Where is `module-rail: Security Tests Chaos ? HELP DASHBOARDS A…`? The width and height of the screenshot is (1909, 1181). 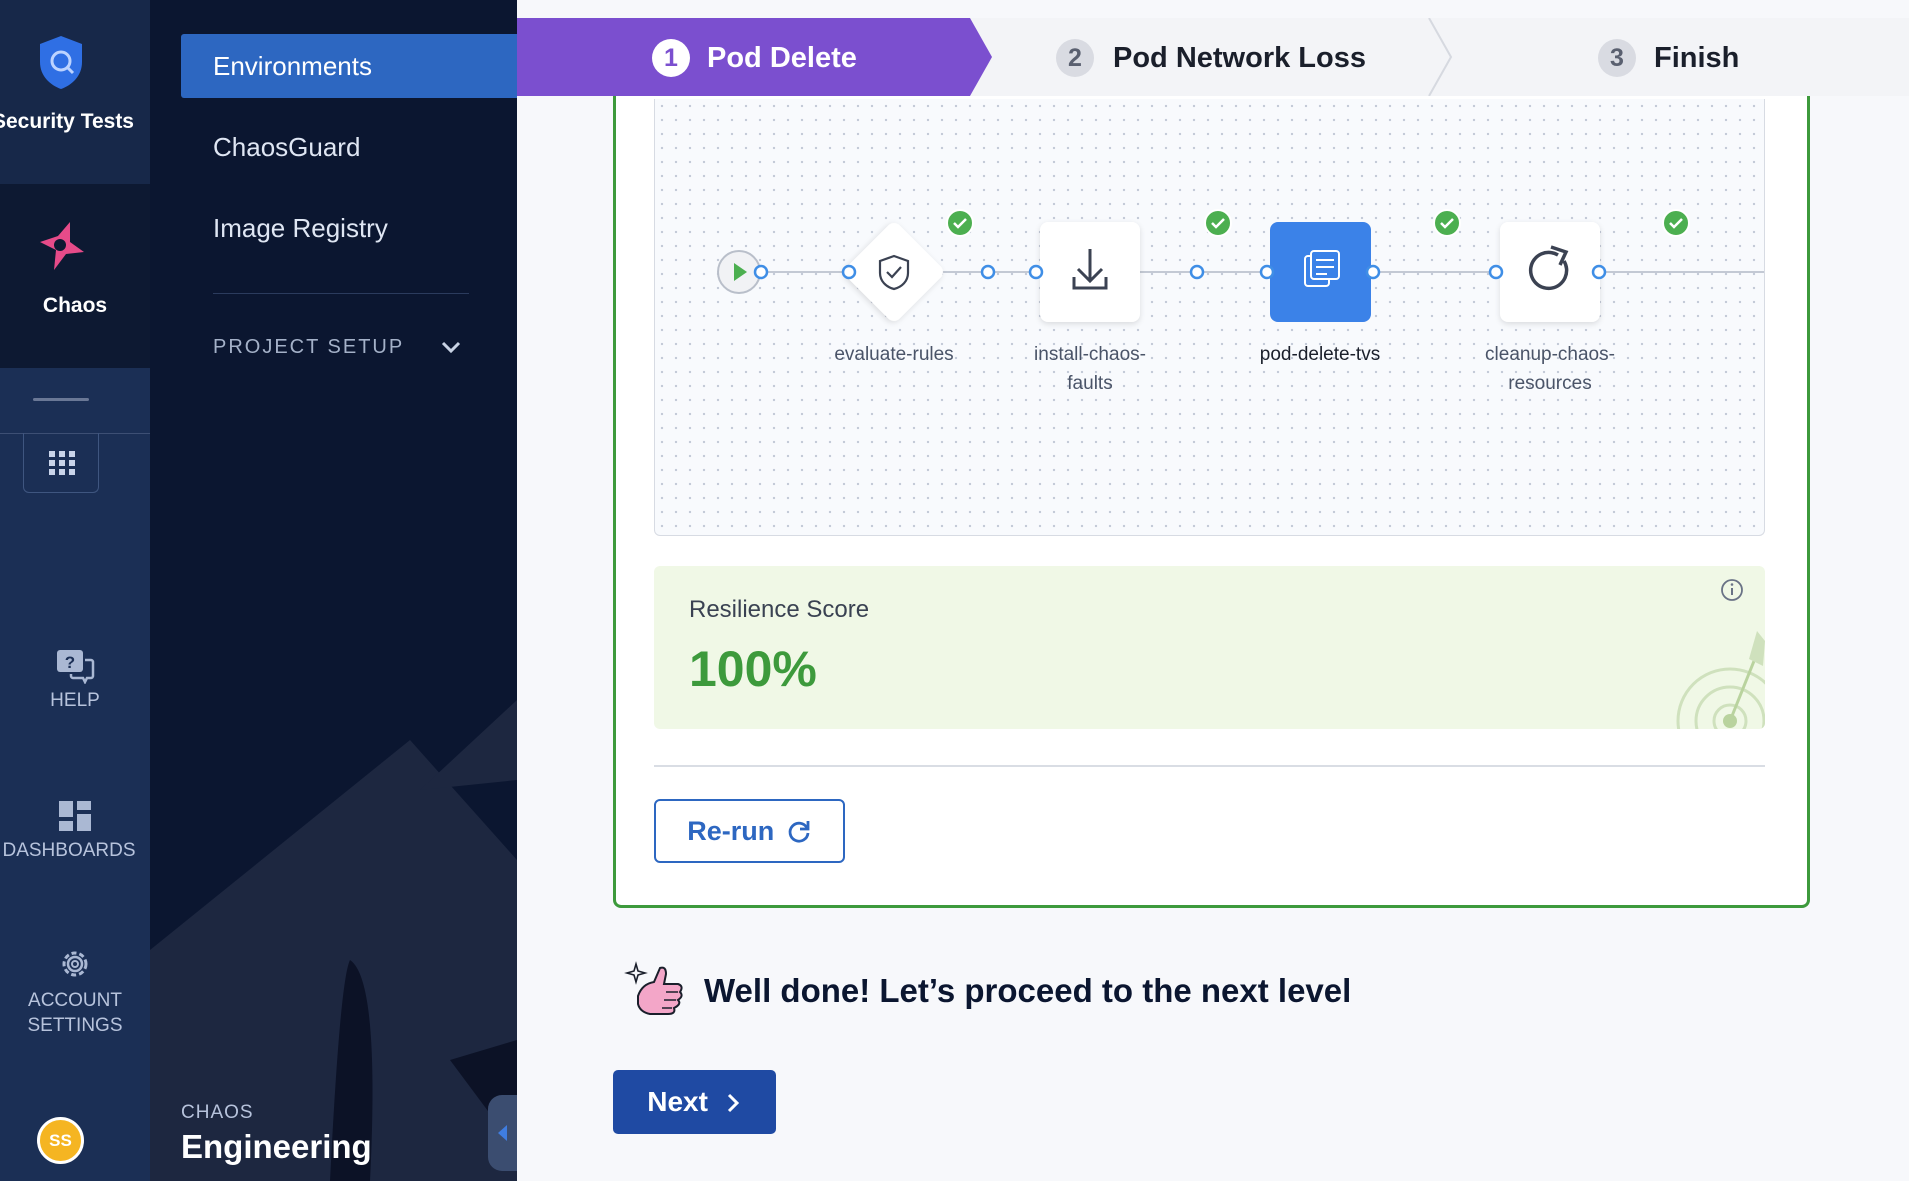
module-rail: Security Tests Chaos ? HELP DASHBOARDS A… is located at coordinates (75, 590).